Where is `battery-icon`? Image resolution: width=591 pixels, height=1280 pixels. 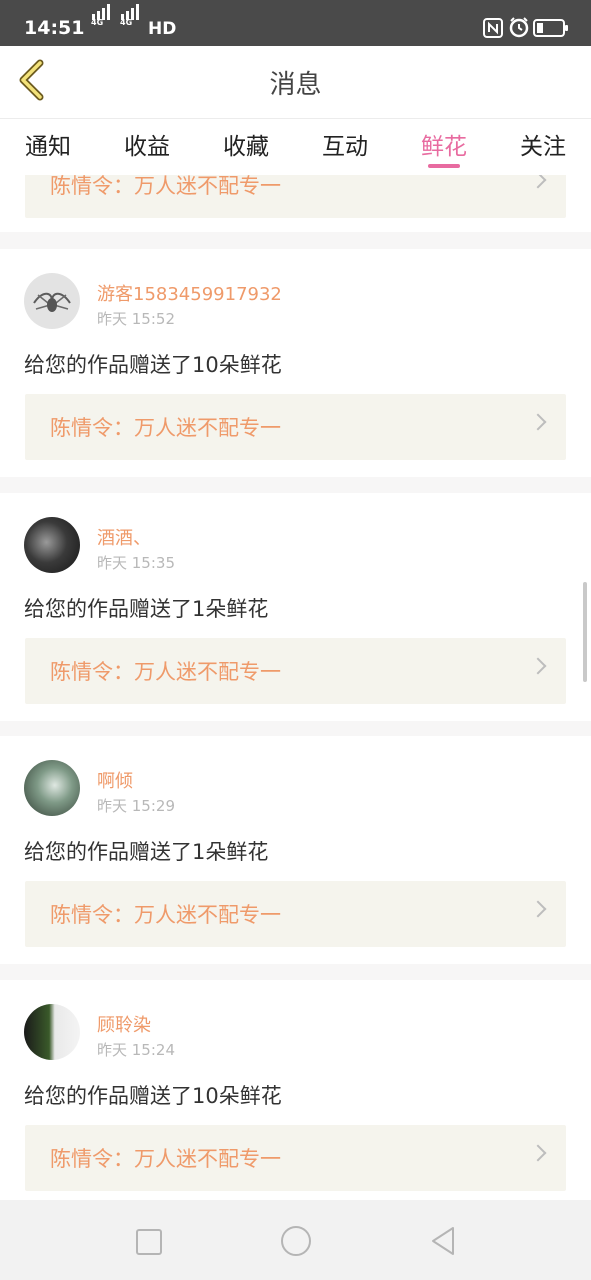 battery-icon is located at coordinates (550, 28).